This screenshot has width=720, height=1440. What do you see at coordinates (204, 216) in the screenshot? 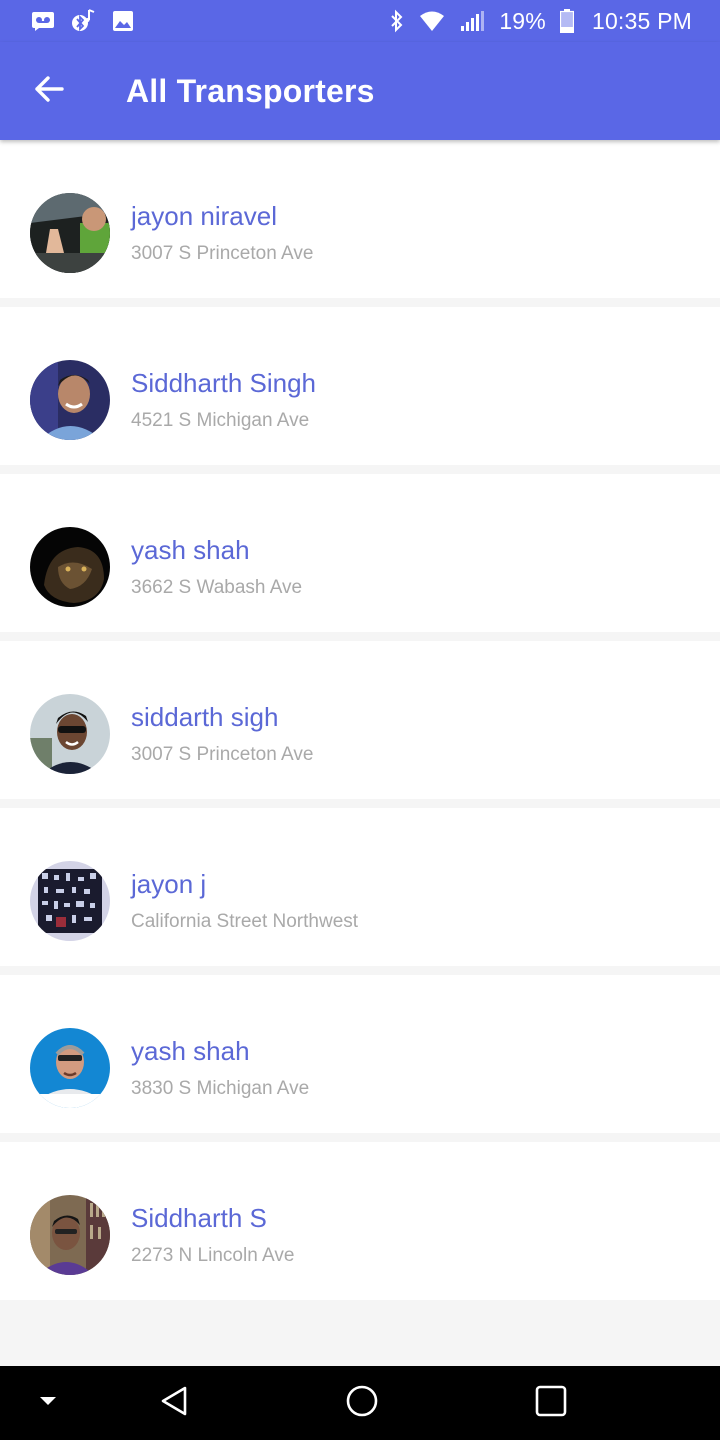
I see `transporter-name: jayon niravel` at bounding box center [204, 216].